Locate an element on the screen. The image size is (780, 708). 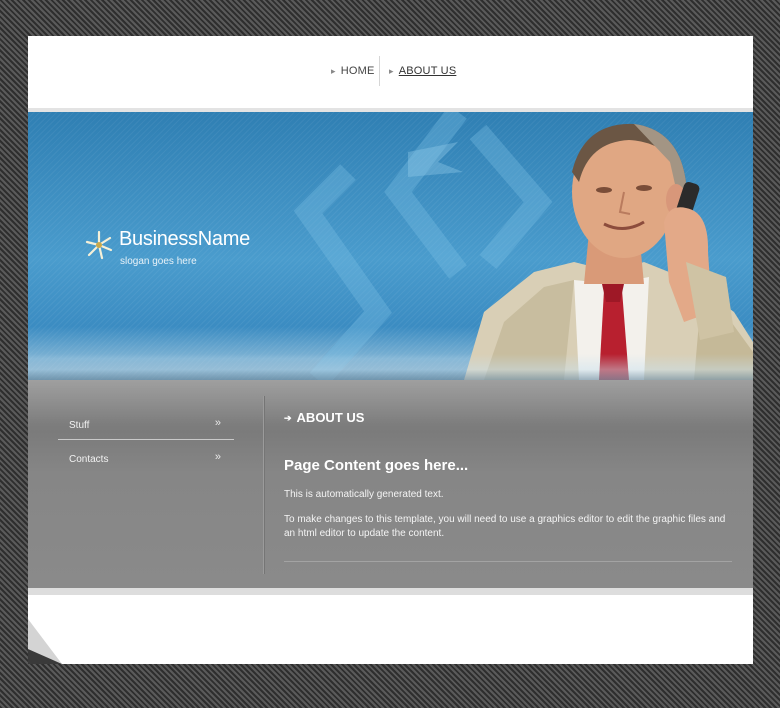
top-nav: ▸ HOME ▸ ABOUT US is located at coordinates (390, 72).